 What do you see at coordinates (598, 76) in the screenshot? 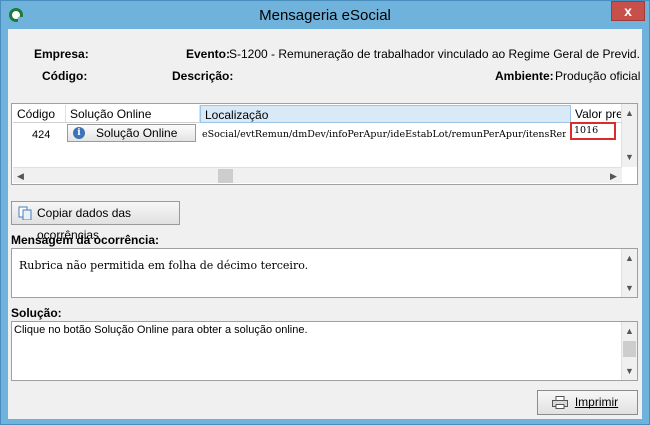
I see `ambiente-value: Produção oficial` at bounding box center [598, 76].